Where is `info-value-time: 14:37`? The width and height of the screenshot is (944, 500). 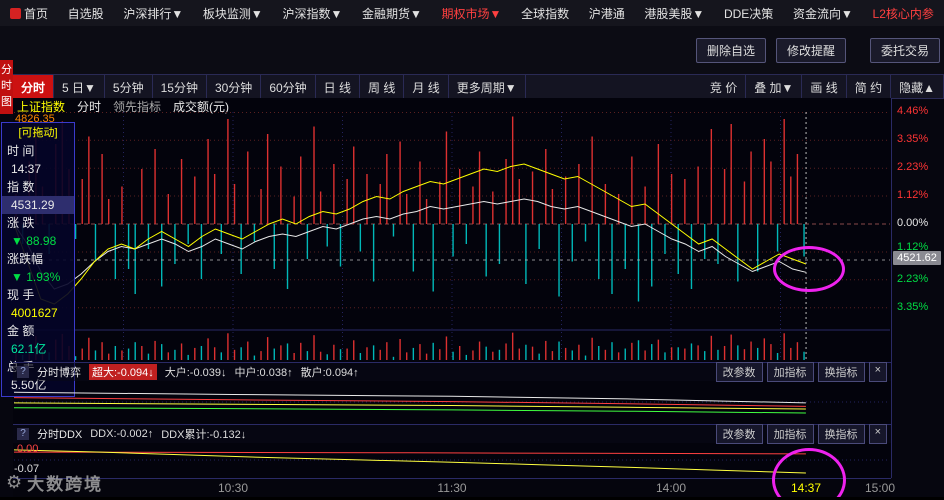 info-value-time: 14:37 is located at coordinates (26, 169).